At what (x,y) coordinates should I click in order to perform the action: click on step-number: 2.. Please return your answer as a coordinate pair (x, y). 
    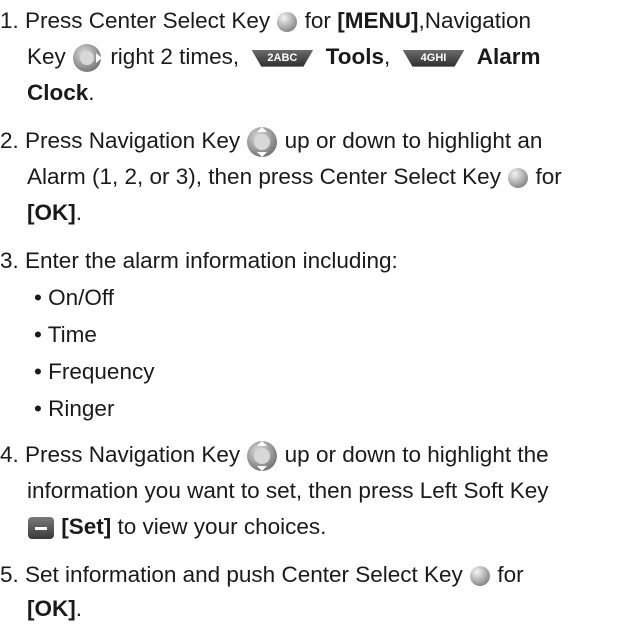
    Looking at the image, I should click on (9, 140).